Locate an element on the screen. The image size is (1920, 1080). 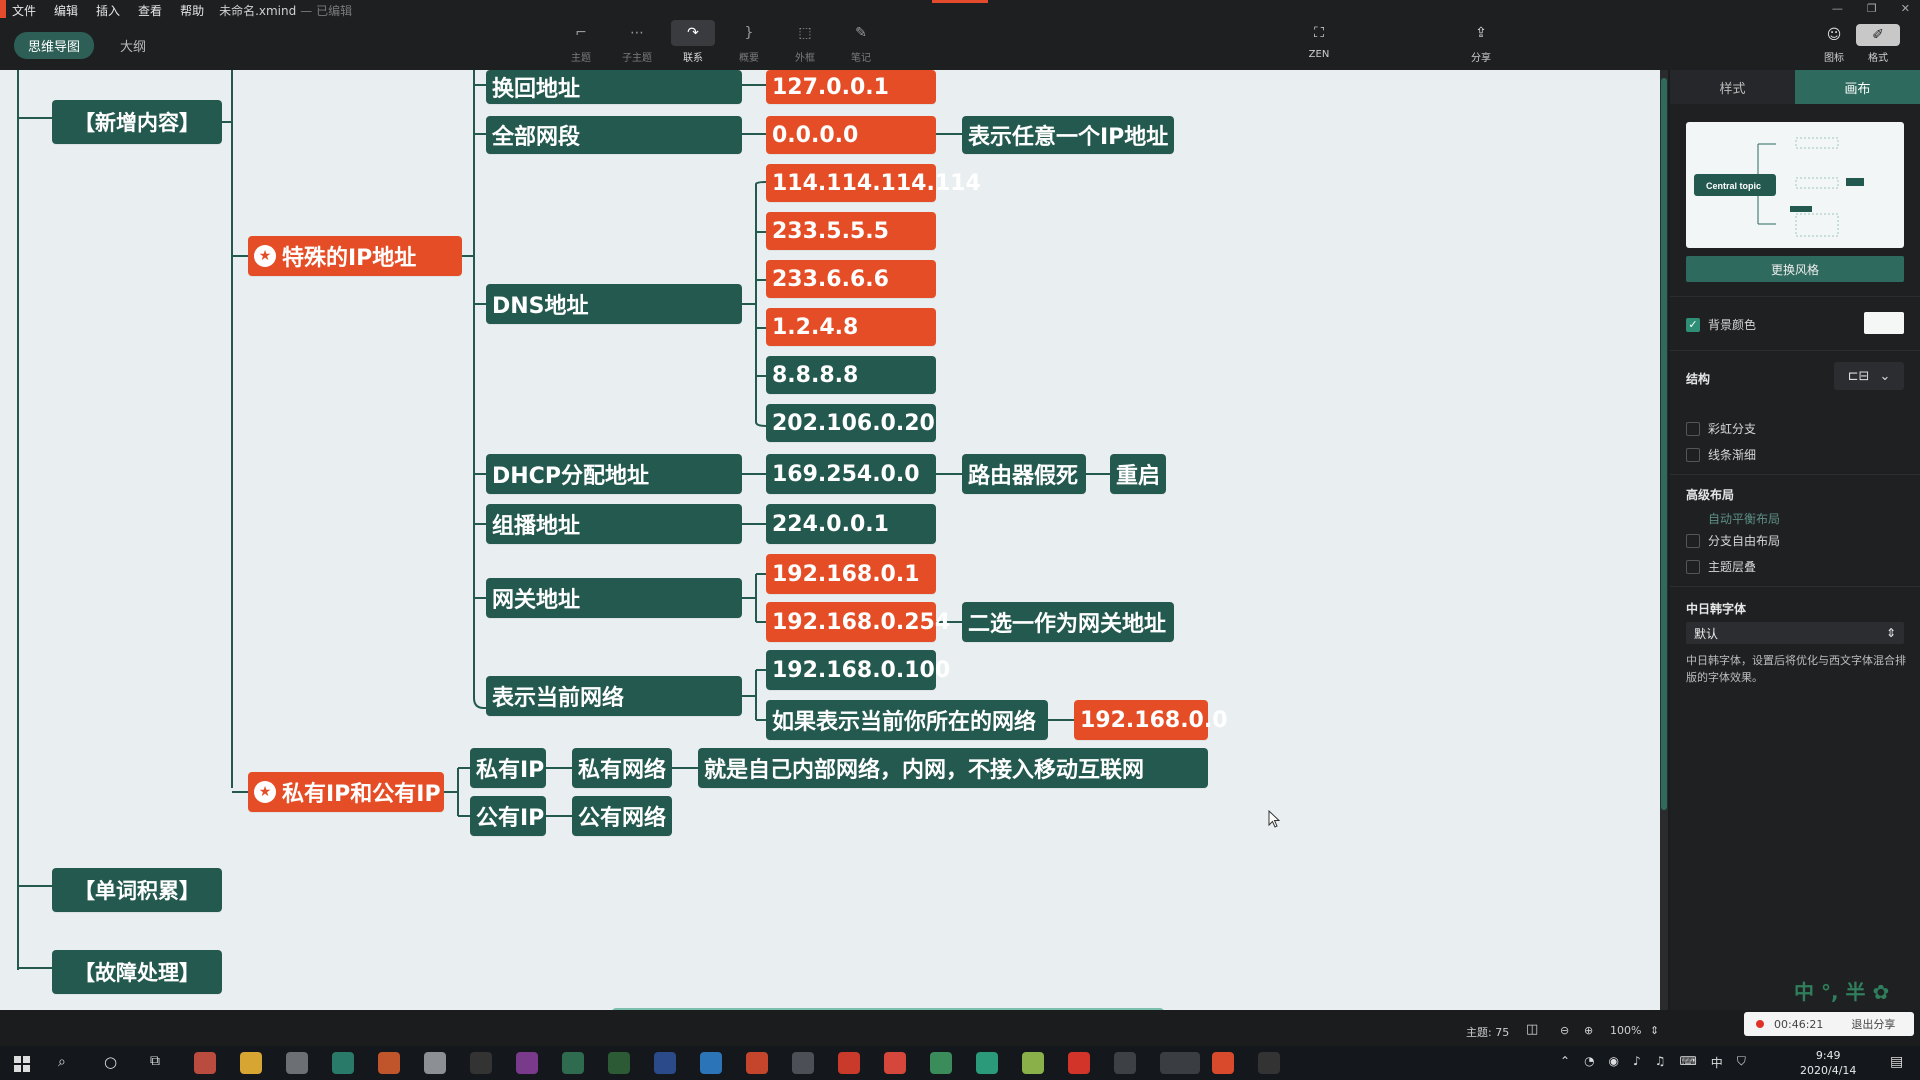
summary-button: } 概要 is located at coordinates (749, 42).